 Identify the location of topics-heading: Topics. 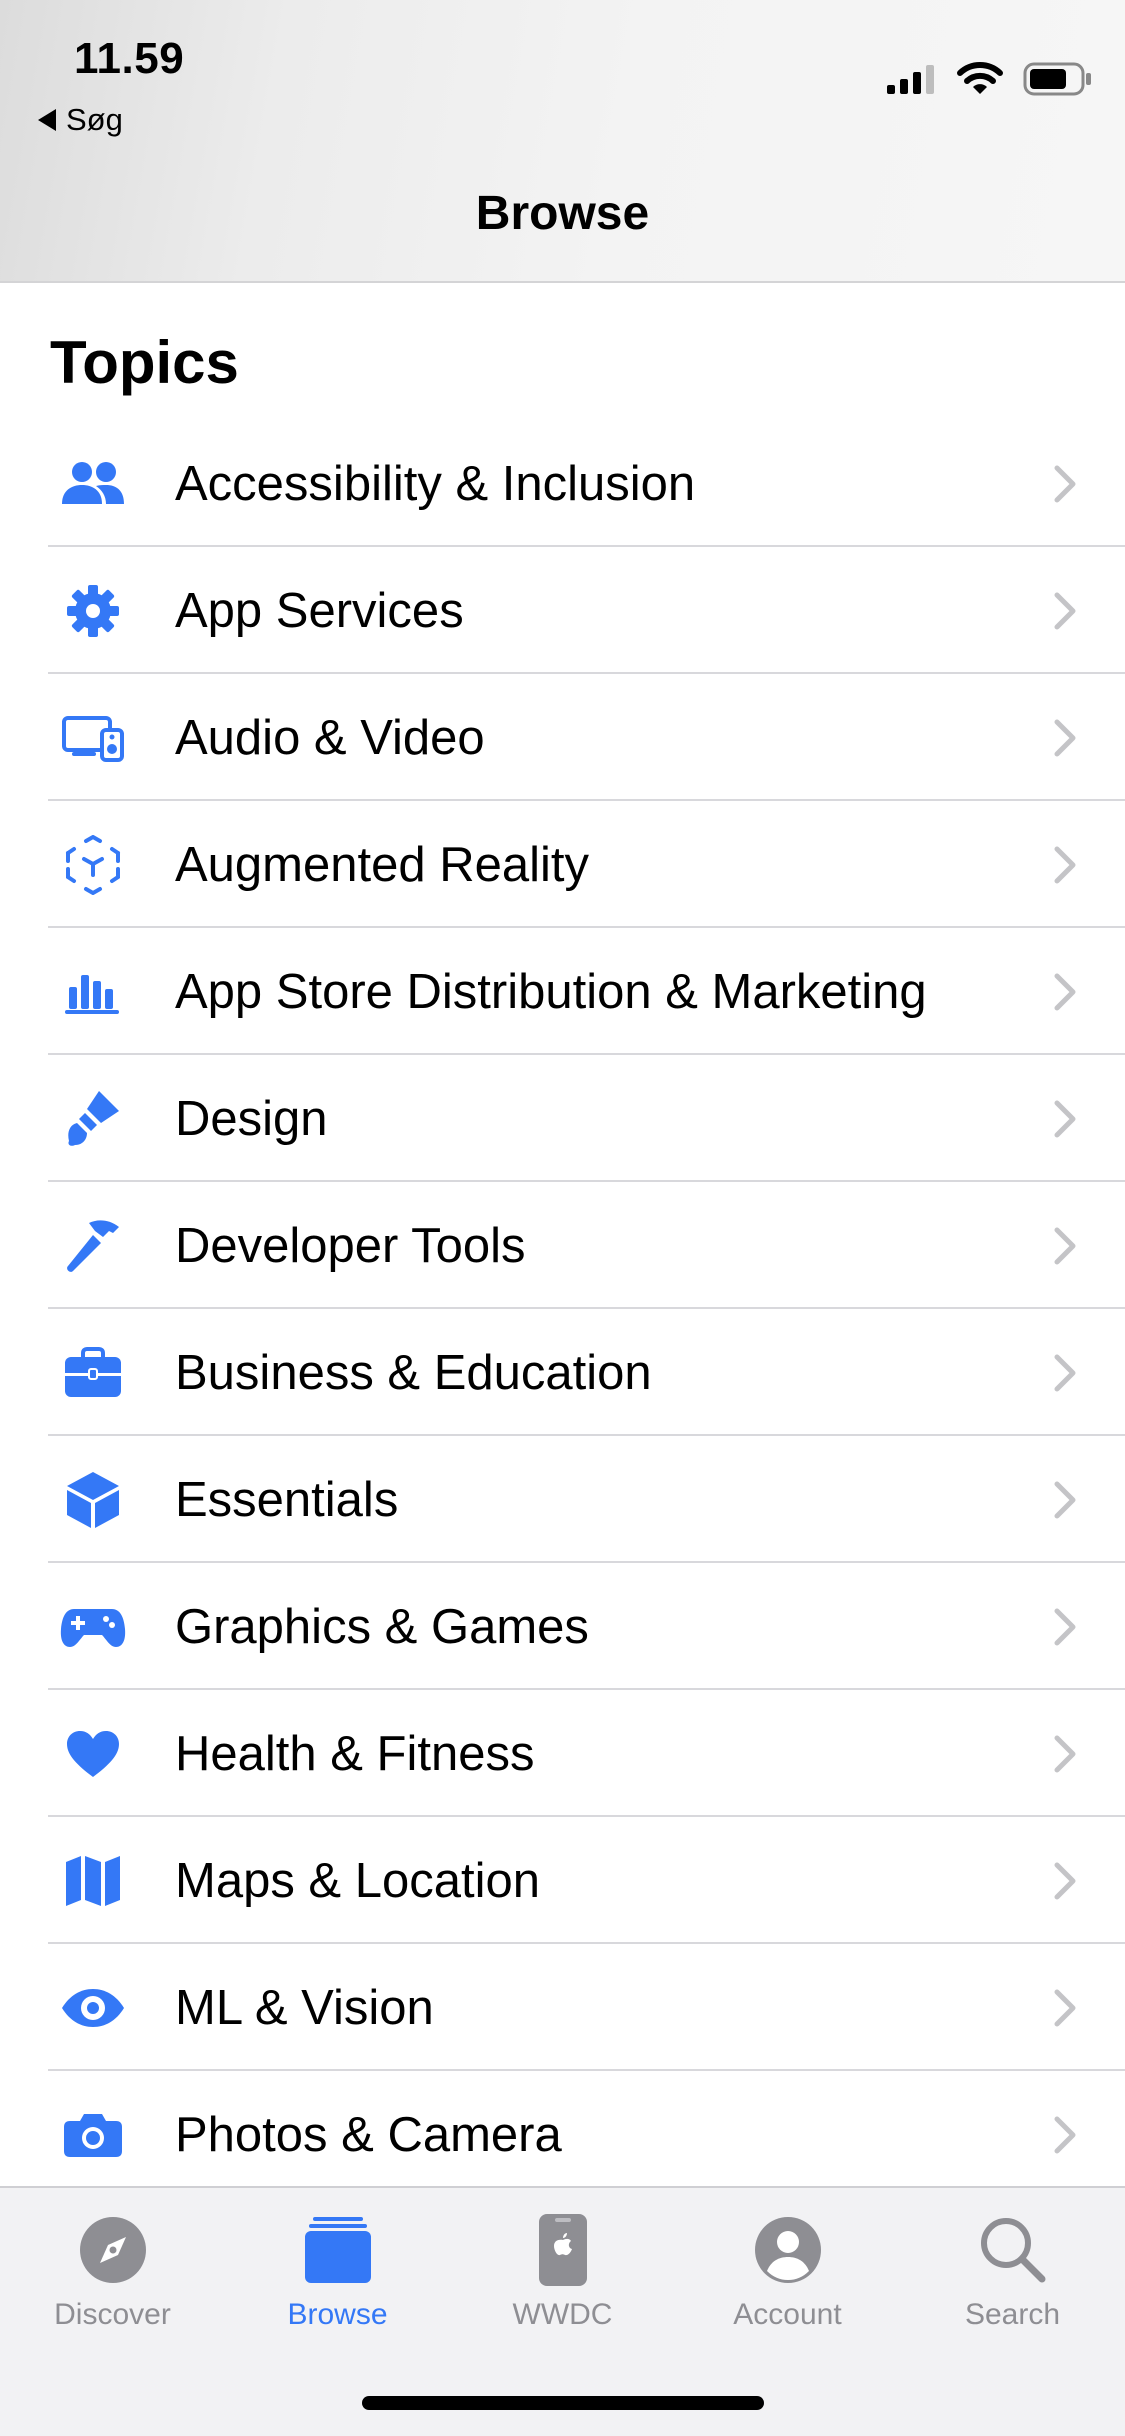
(144, 362).